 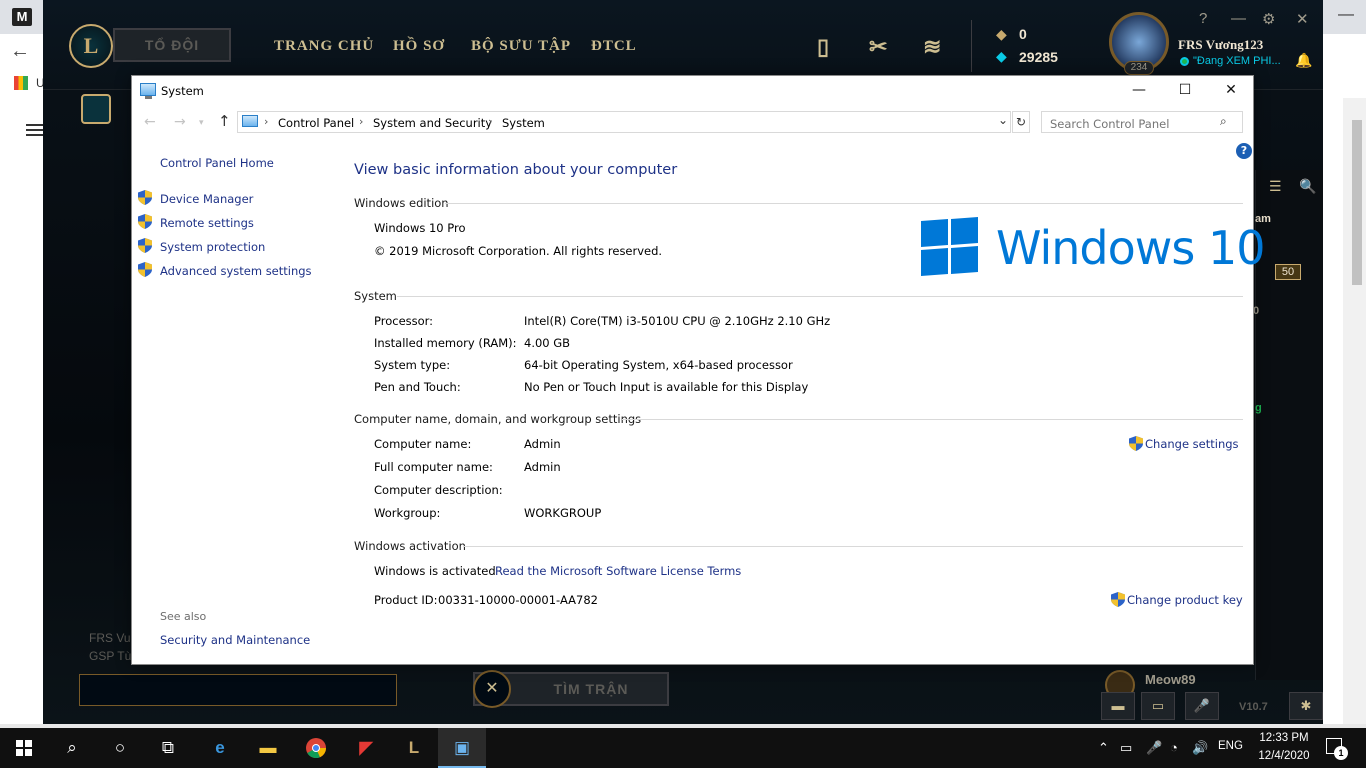 What do you see at coordinates (168, 748) in the screenshot?
I see `task-view-icon: ⧉` at bounding box center [168, 748].